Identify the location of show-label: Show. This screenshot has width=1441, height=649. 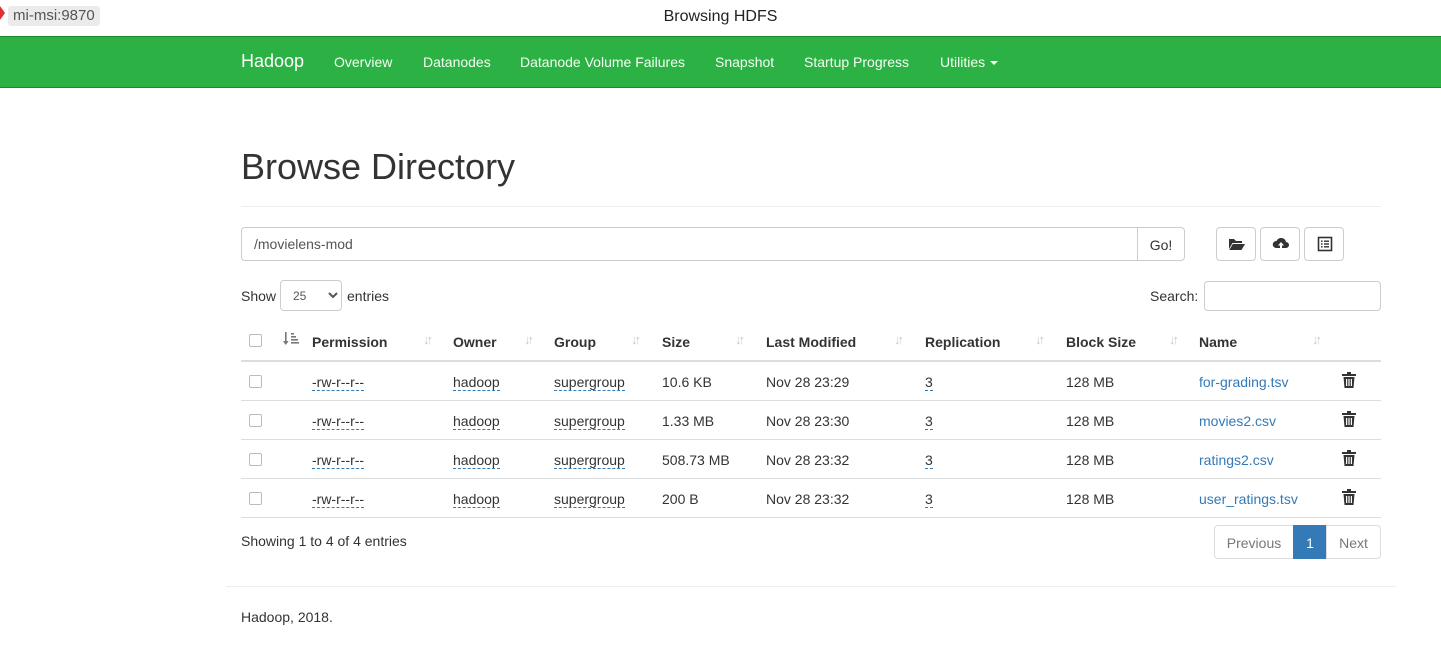
(259, 296).